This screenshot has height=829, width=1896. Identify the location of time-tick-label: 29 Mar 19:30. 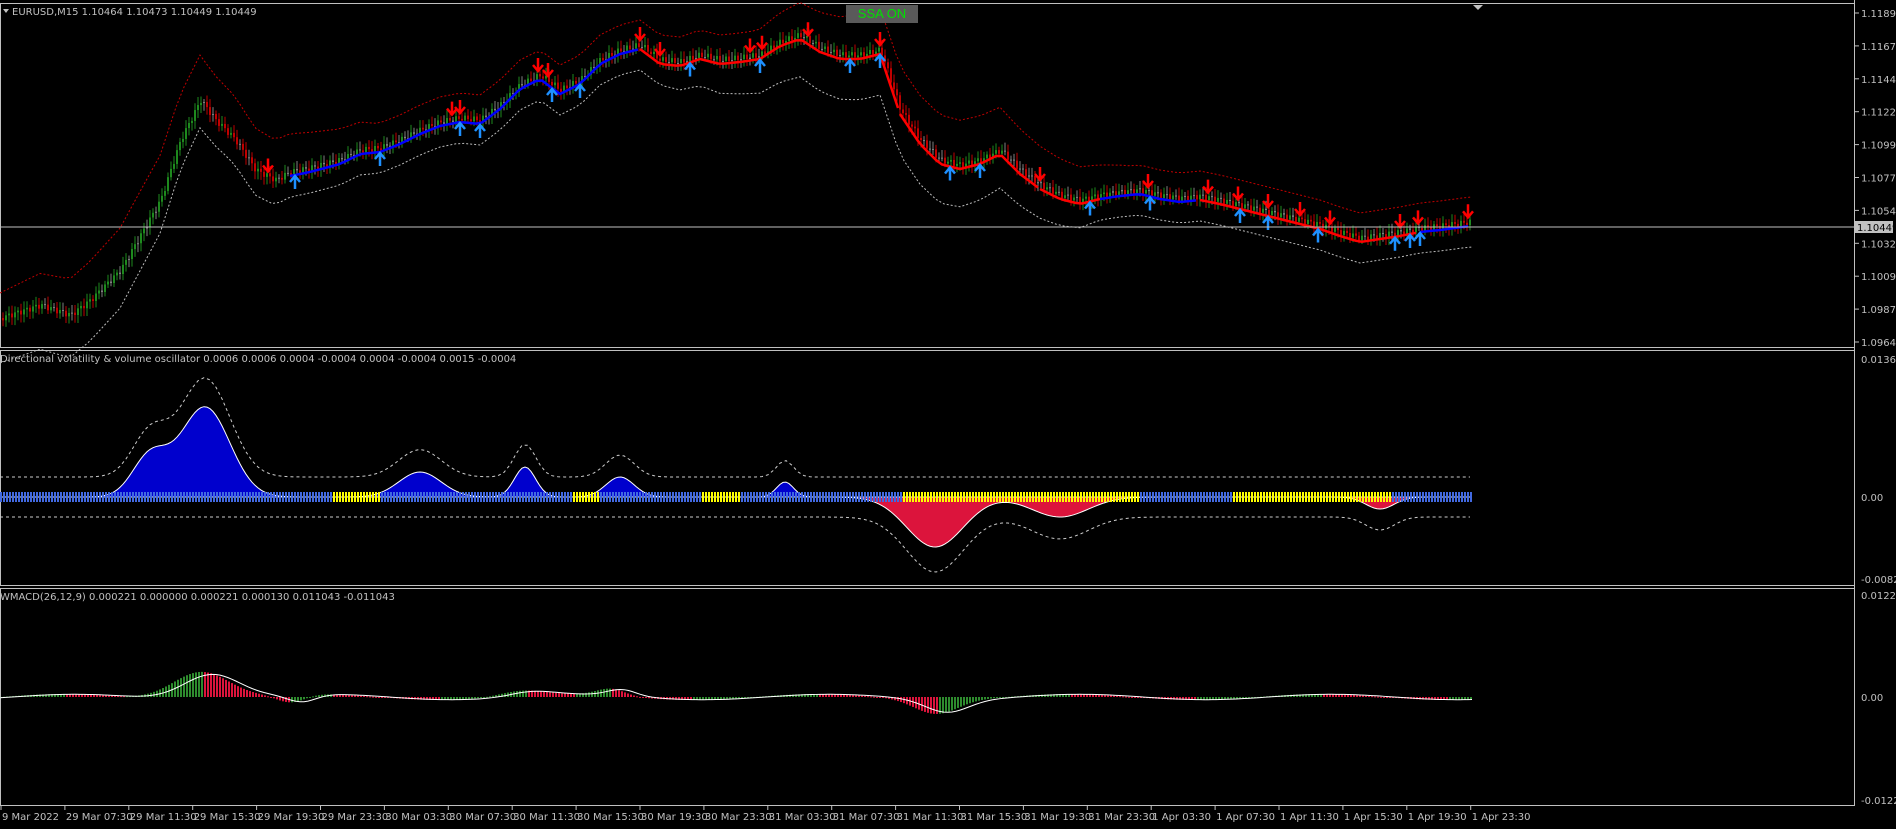
(291, 817).